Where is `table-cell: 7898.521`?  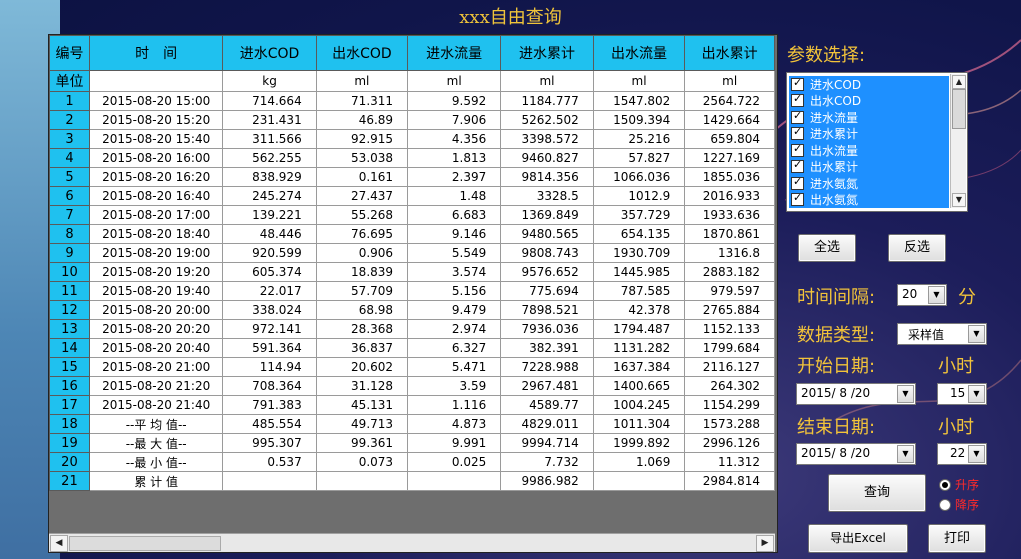
table-cell: 7898.521 is located at coordinates (547, 310).